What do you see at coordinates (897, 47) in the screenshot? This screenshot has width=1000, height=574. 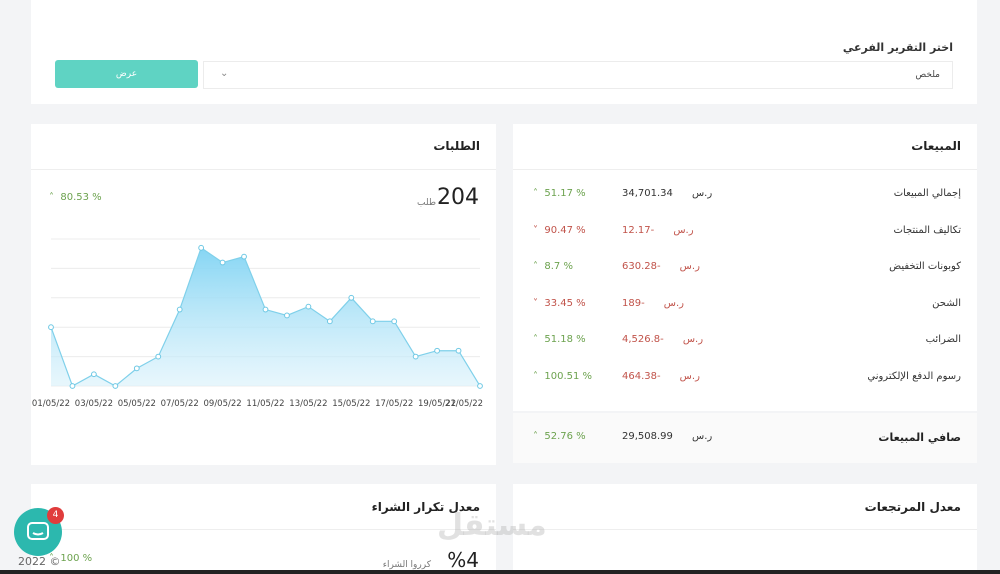 I see `sub-report-label: اختر التقرير الفرعي` at bounding box center [897, 47].